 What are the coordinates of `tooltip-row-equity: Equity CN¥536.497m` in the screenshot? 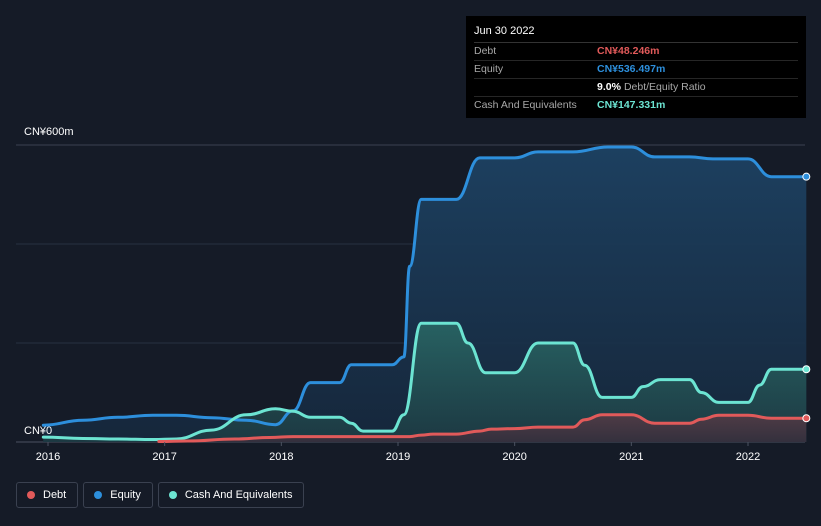 It's located at (636, 70).